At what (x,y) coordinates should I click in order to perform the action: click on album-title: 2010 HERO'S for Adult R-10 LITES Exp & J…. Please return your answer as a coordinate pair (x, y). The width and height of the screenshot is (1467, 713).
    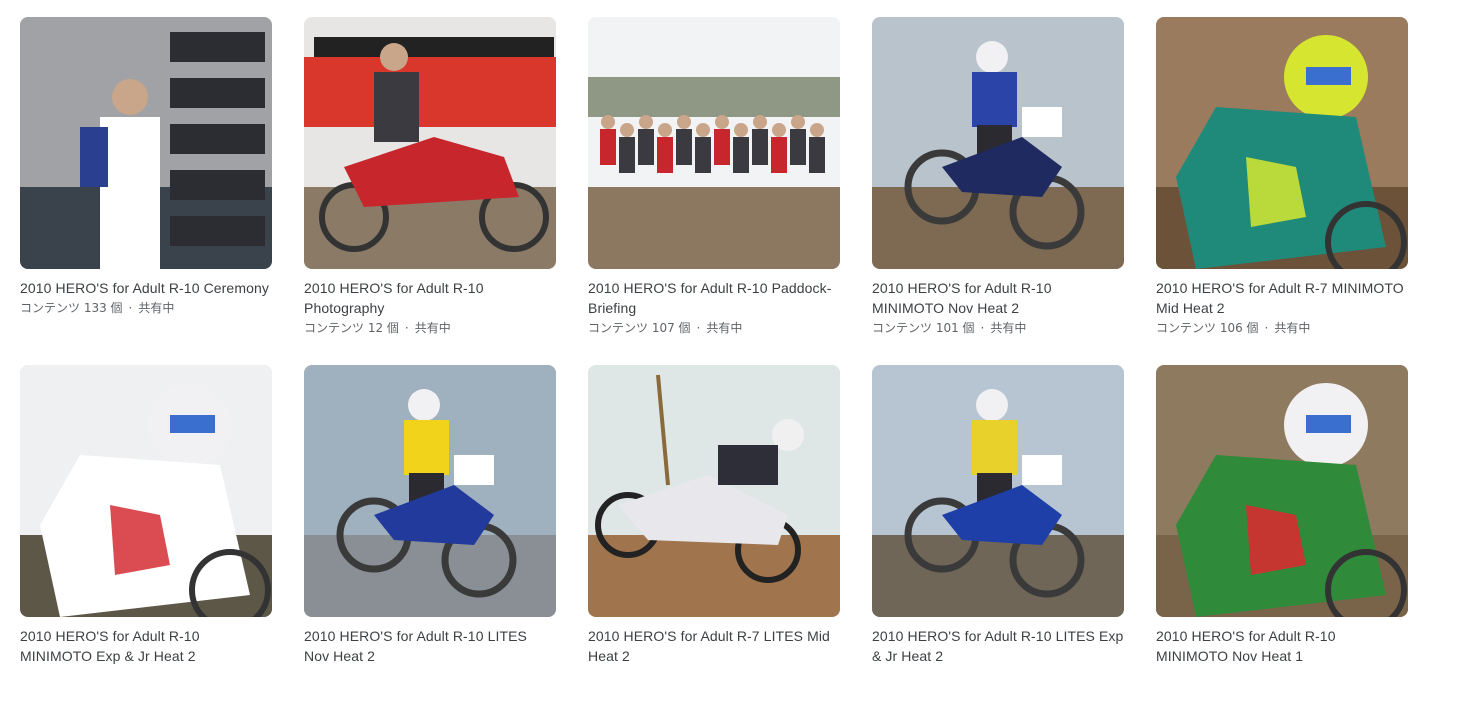
    Looking at the image, I should click on (998, 646).